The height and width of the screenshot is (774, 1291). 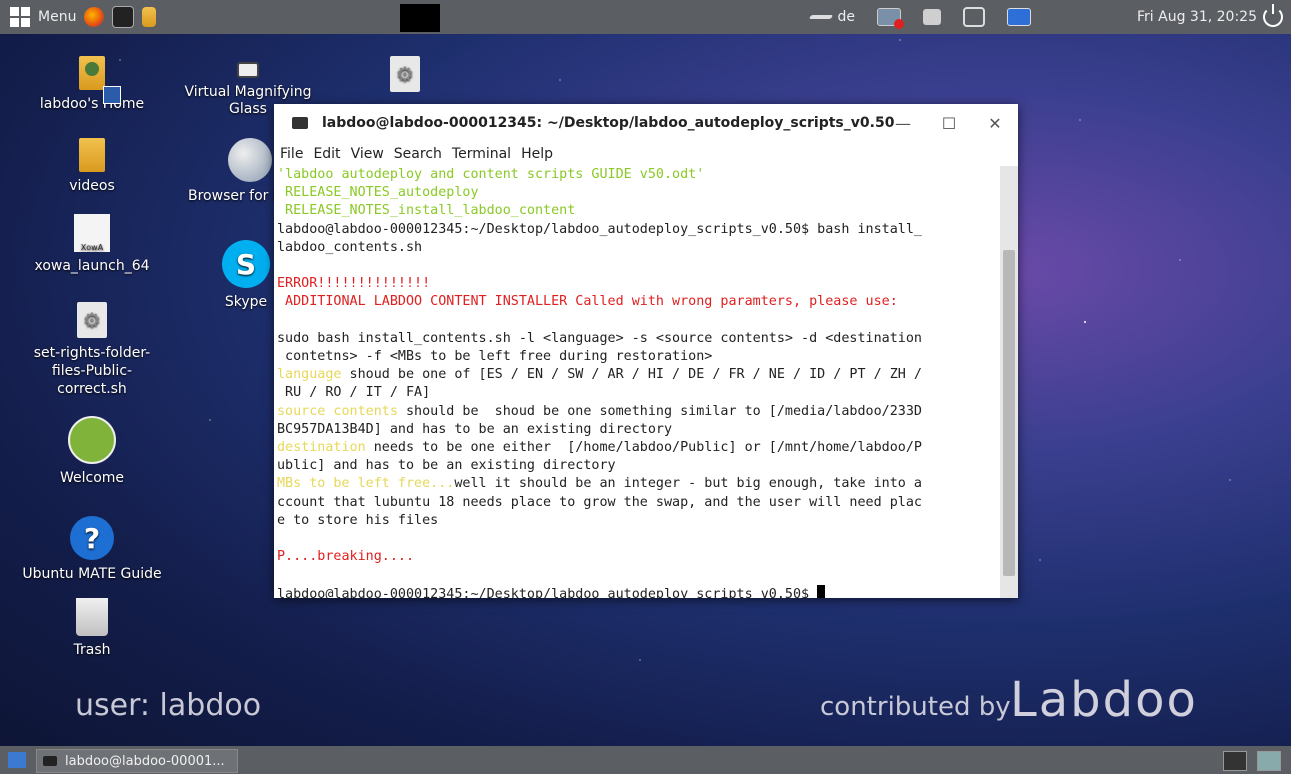 I want to click on desktop-icon-trash: Trash, so click(x=92, y=628).